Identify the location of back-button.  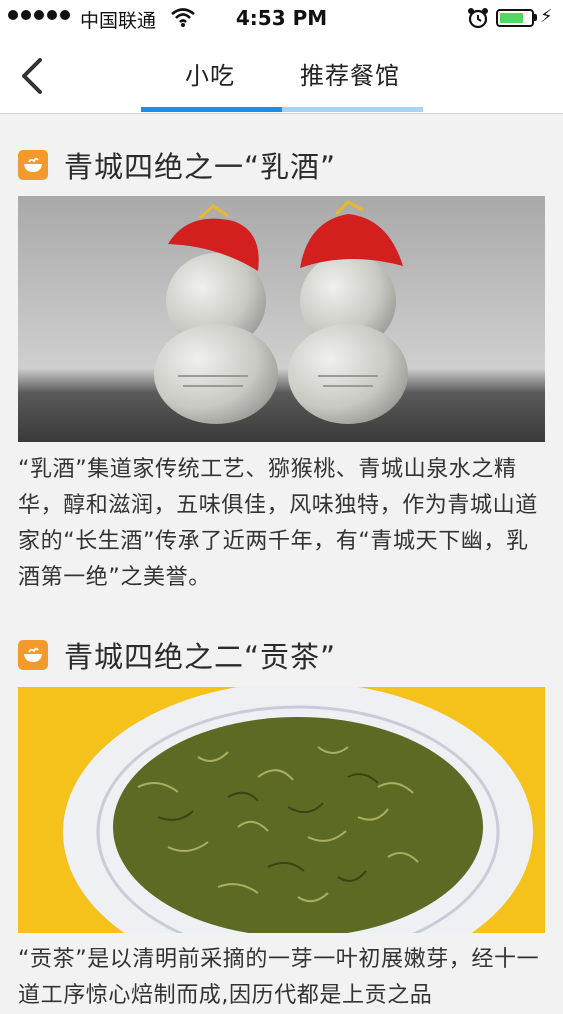
(36, 76).